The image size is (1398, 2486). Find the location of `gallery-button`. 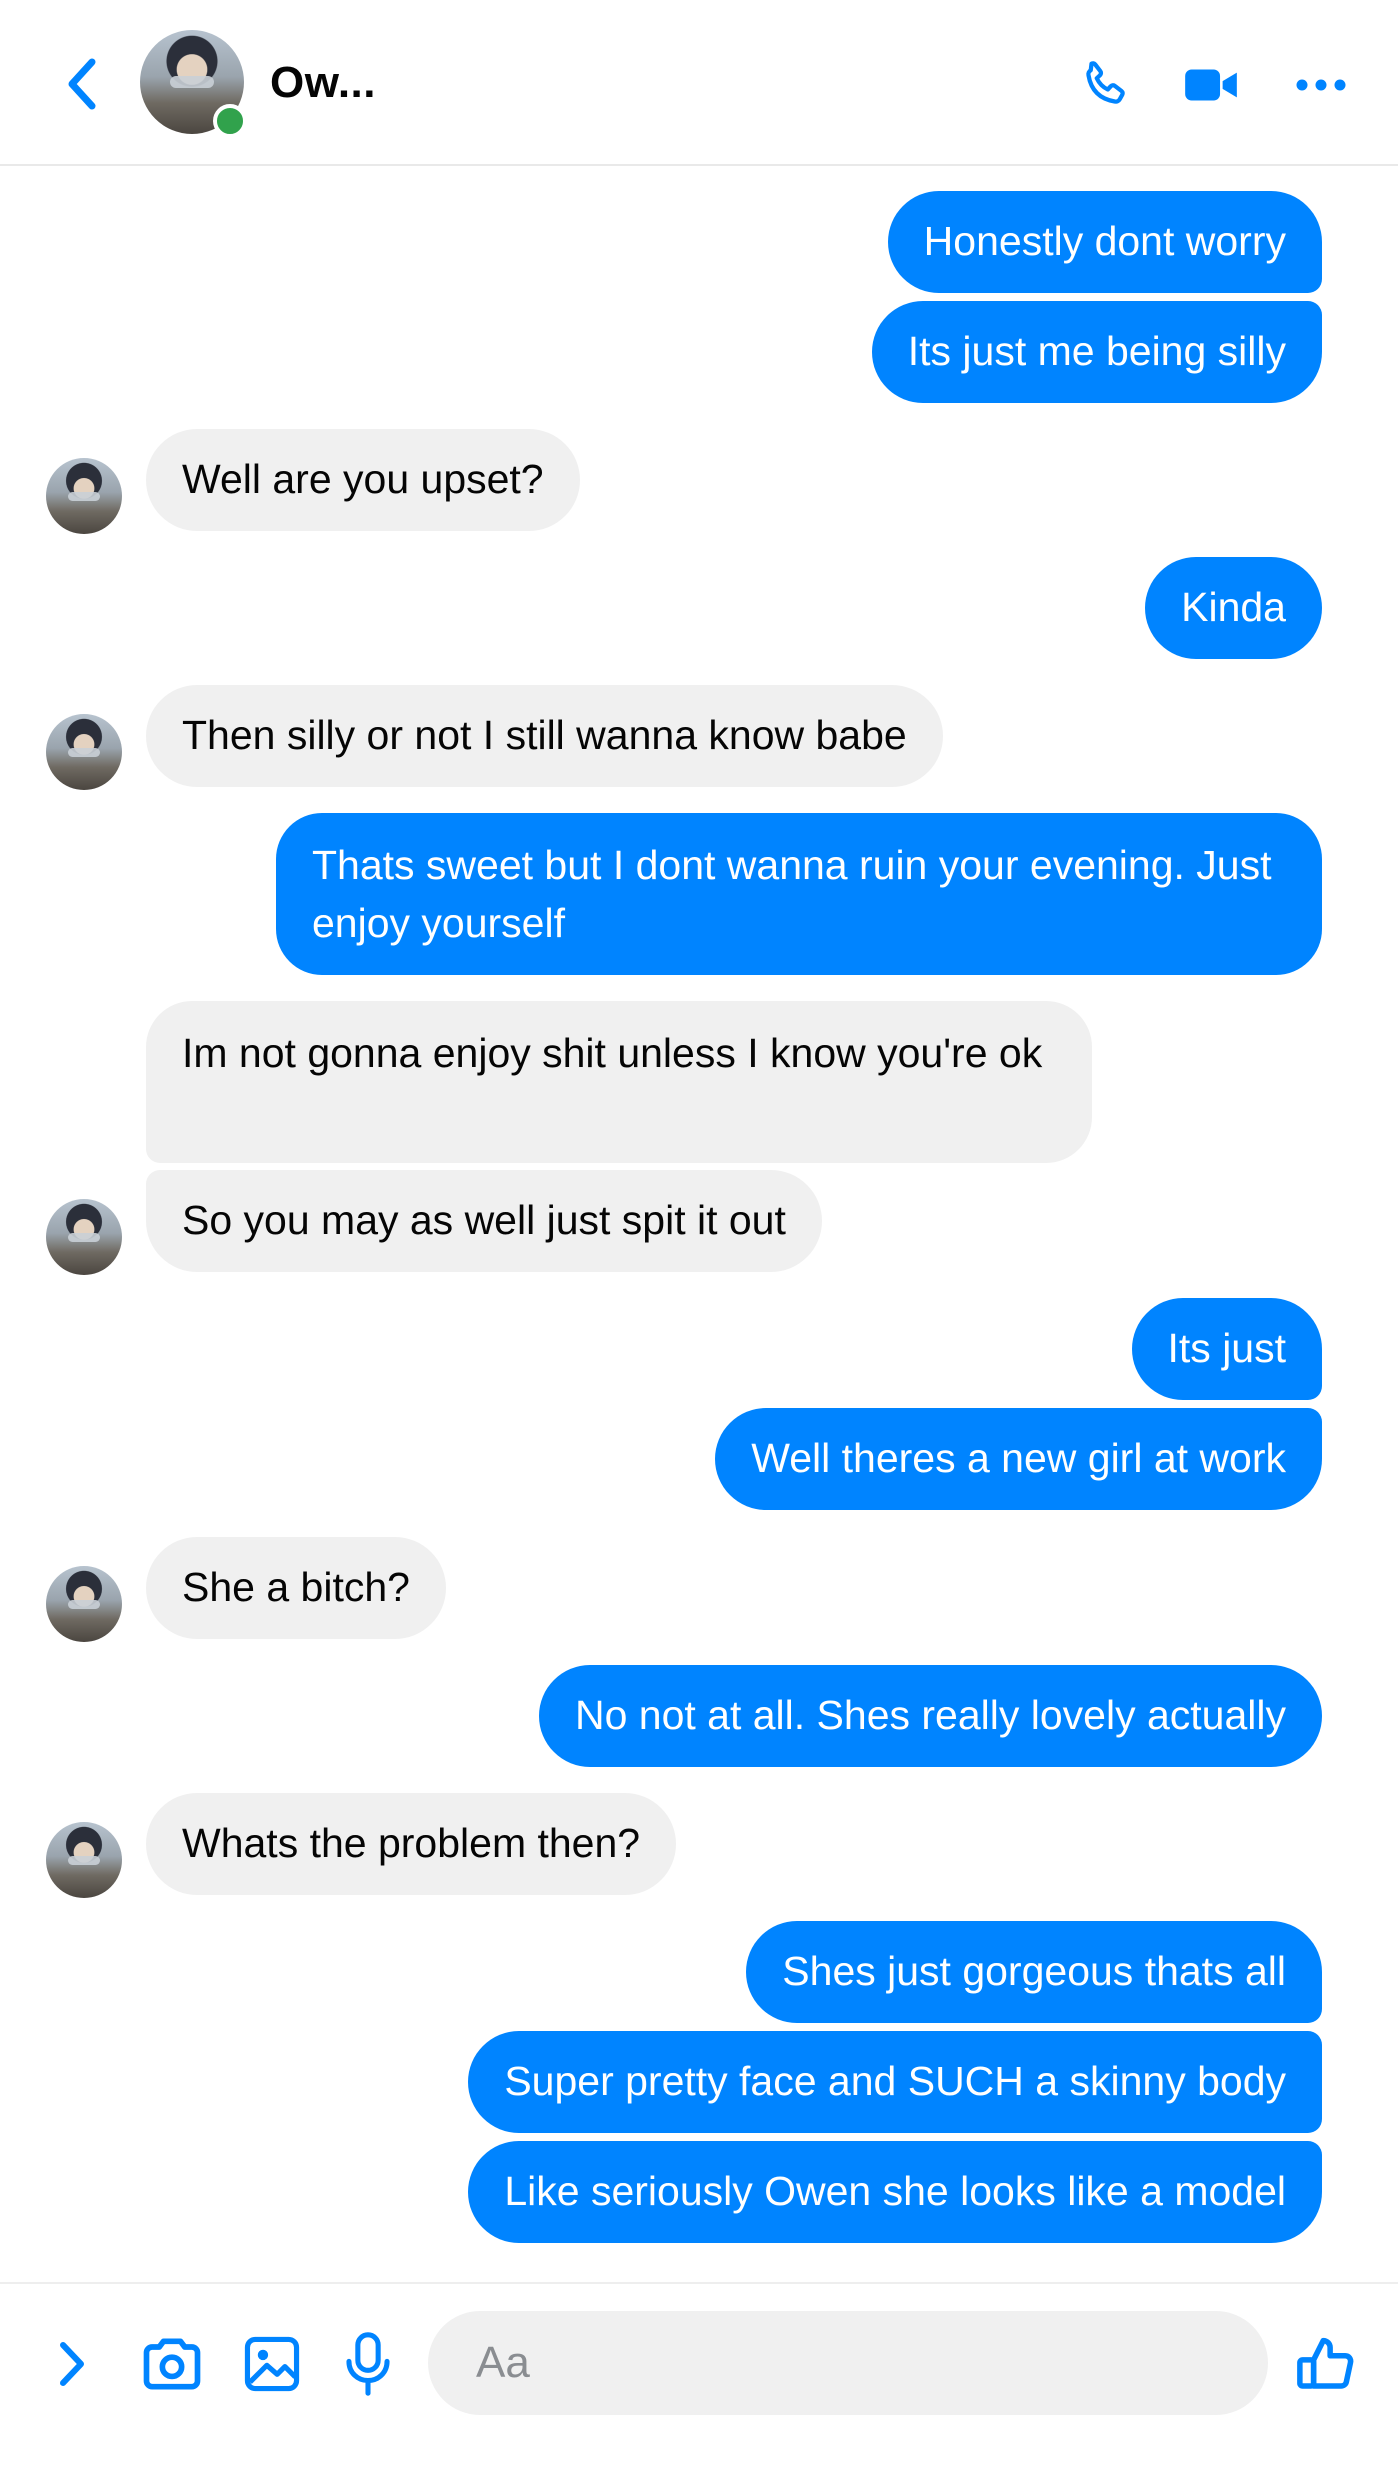

gallery-button is located at coordinates (272, 2364).